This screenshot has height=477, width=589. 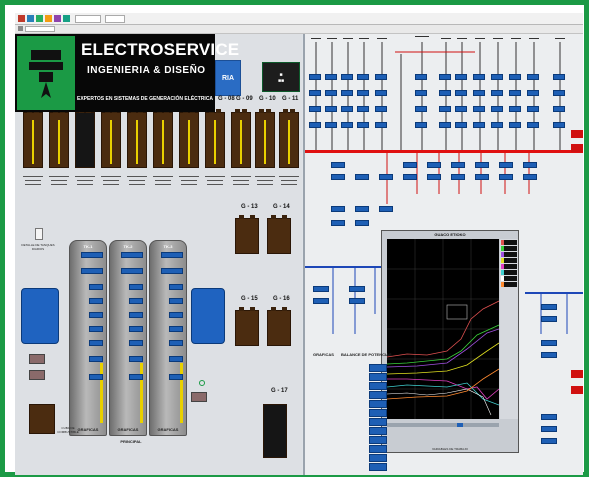 I want to click on gen-label: G - 08, so click(x=226, y=99).